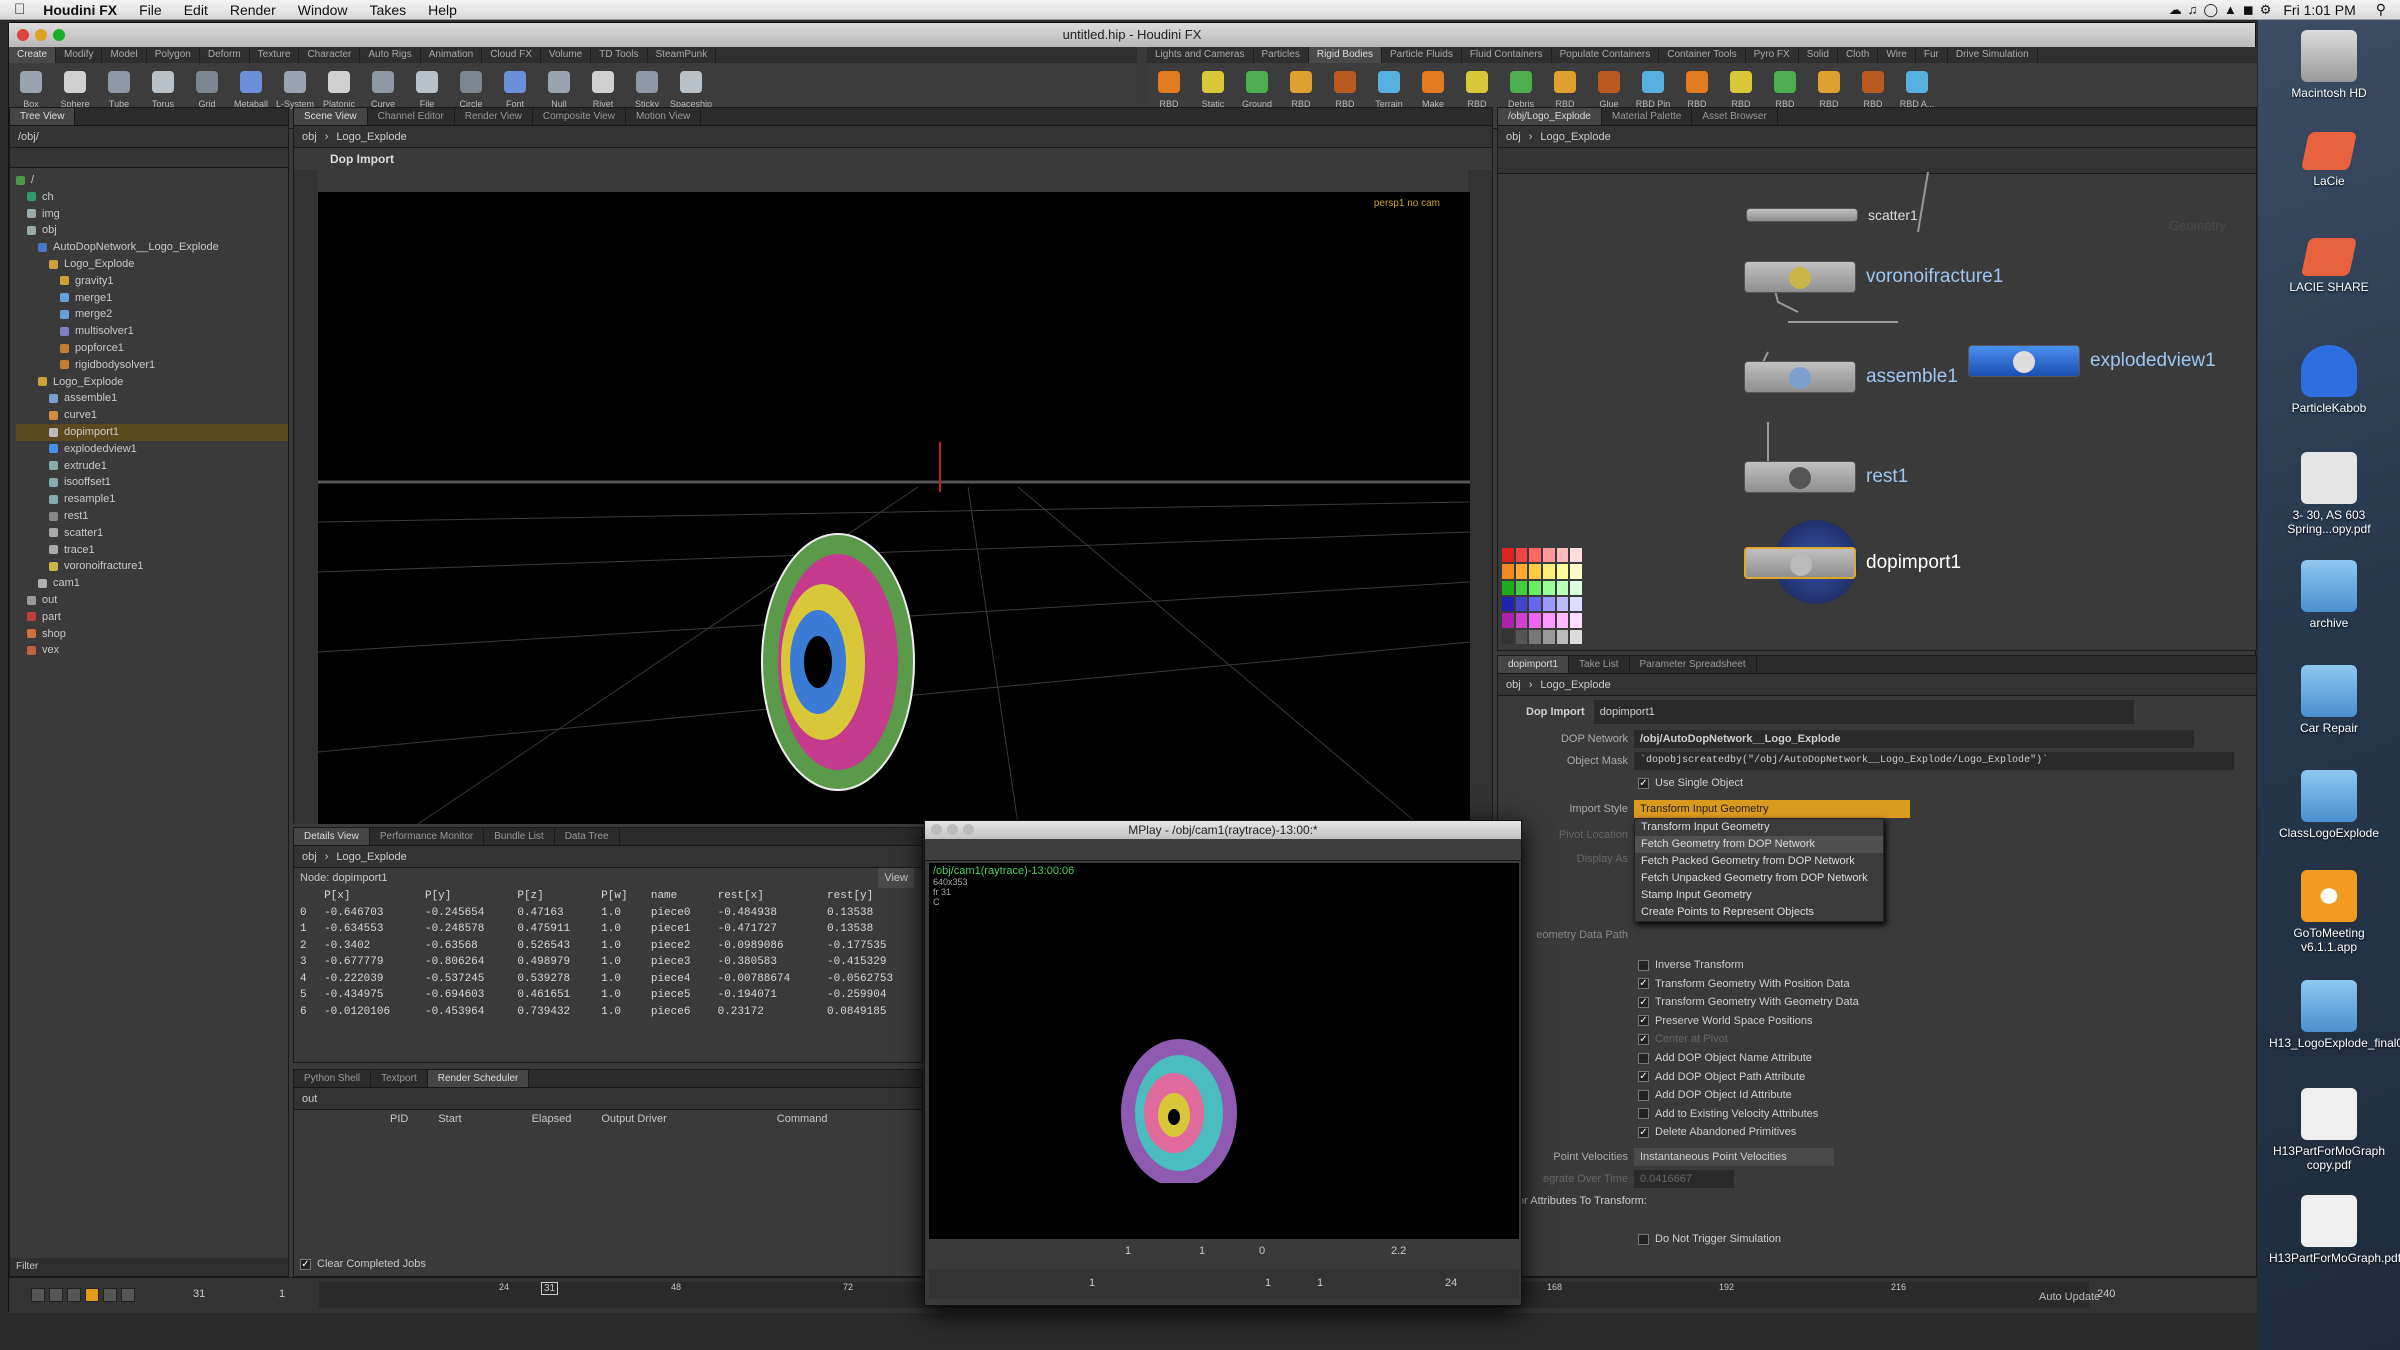  What do you see at coordinates (766, 896) in the screenshot?
I see `column-header: rest[x]` at bounding box center [766, 896].